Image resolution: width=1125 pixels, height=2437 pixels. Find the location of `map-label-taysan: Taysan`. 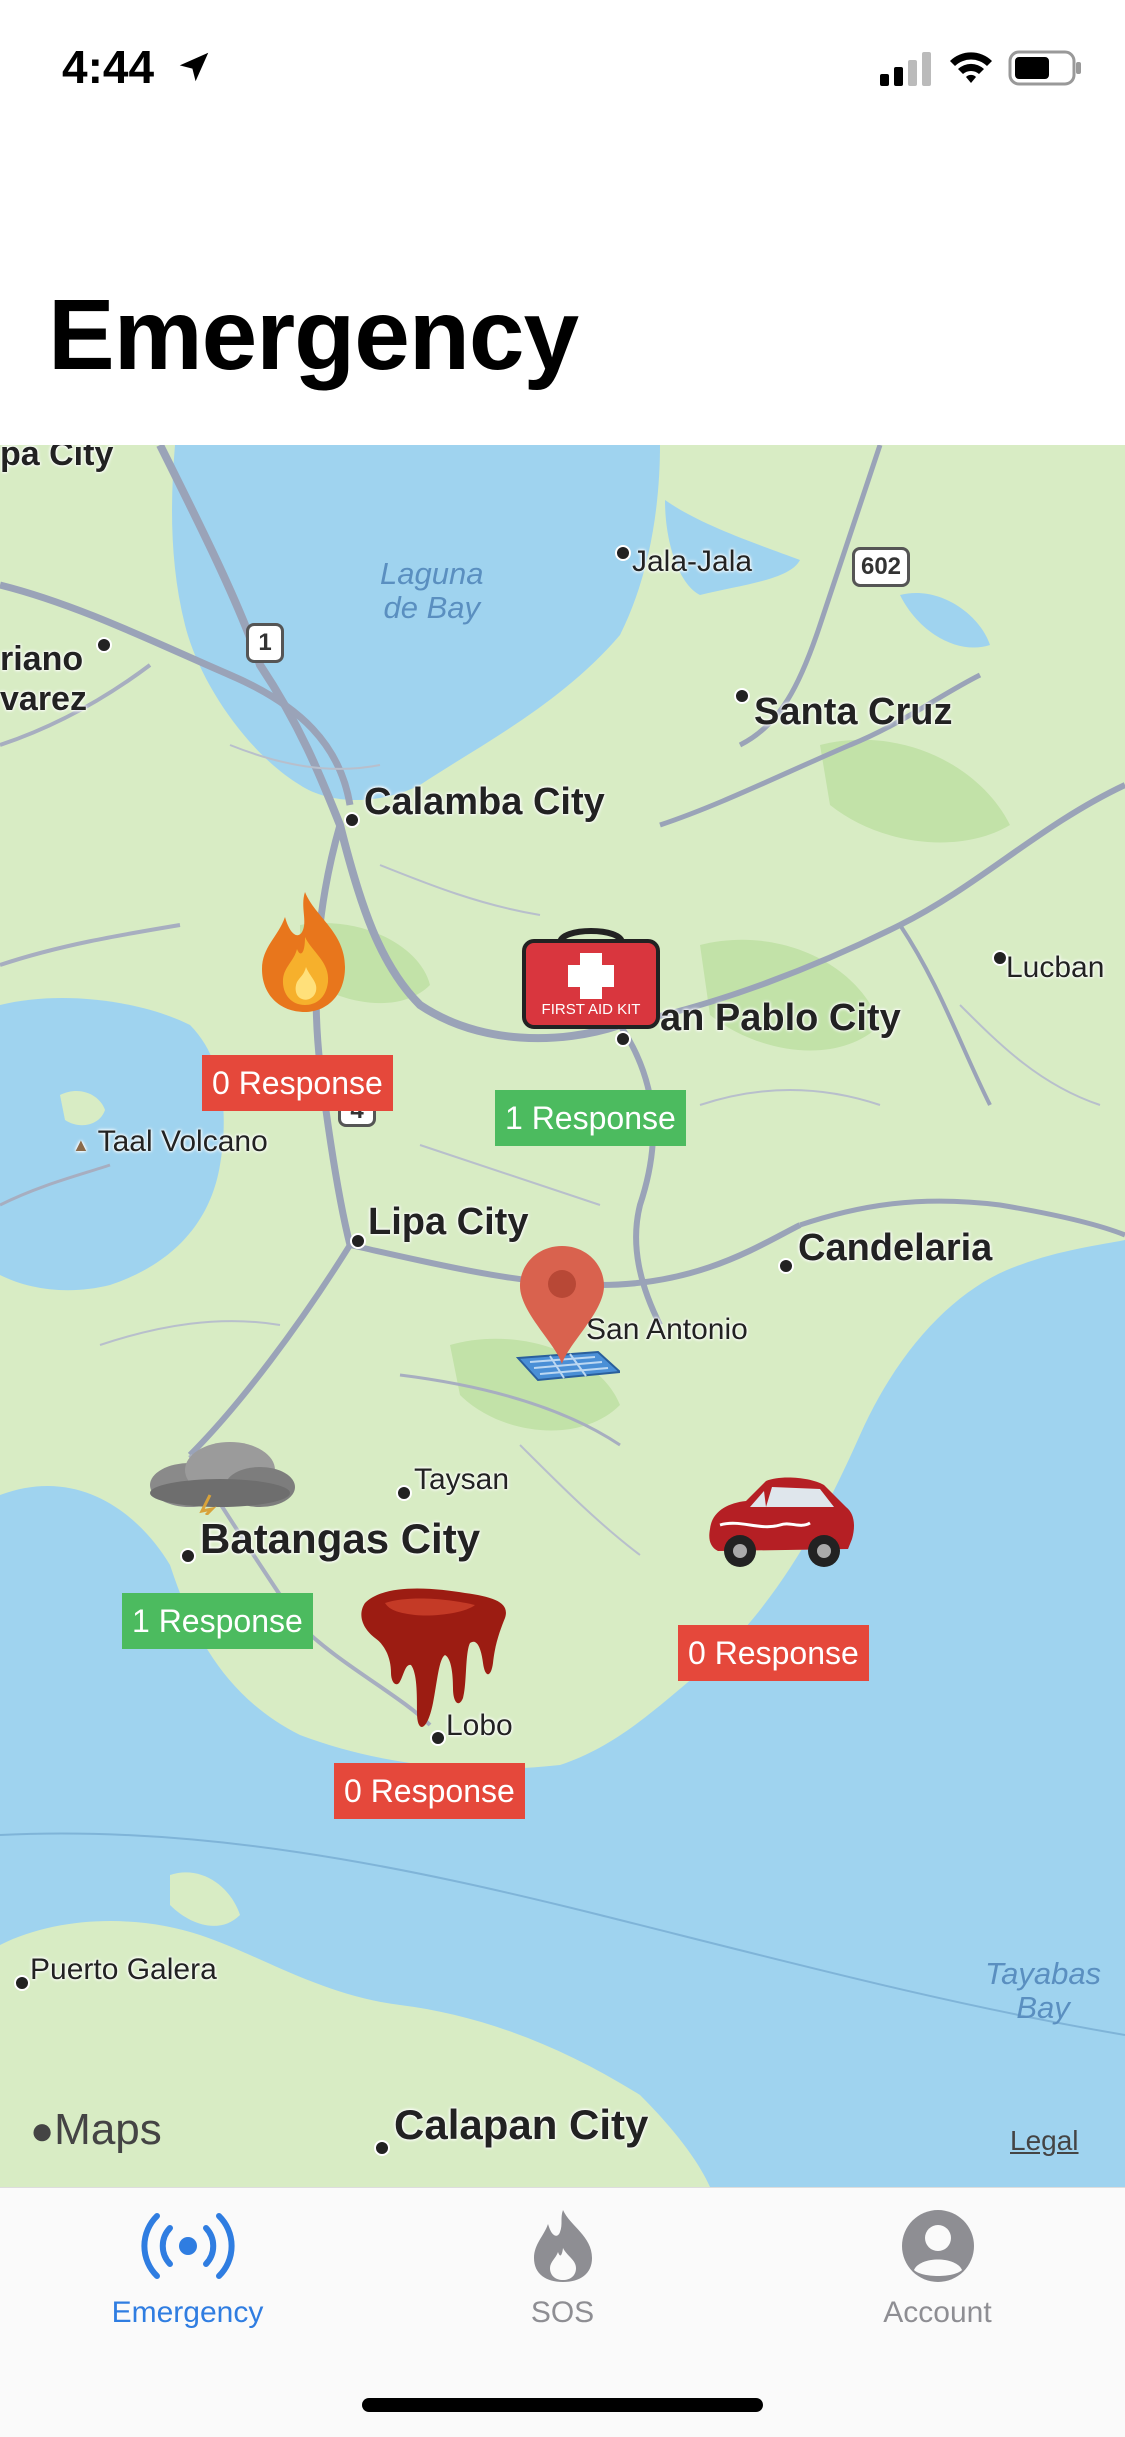

map-label-taysan: Taysan is located at coordinates (462, 1479).